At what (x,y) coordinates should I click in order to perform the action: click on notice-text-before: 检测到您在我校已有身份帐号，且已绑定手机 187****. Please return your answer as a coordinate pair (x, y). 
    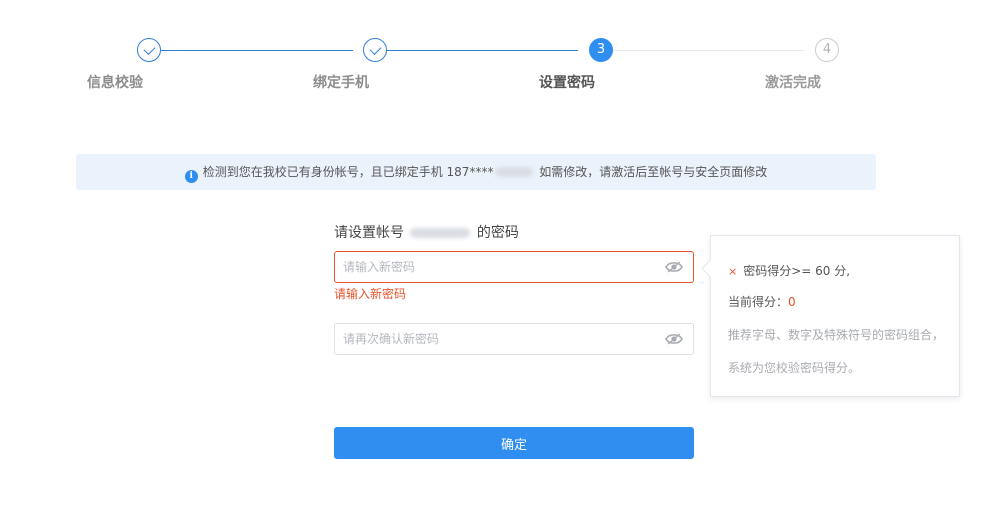
    Looking at the image, I should click on (348, 172).